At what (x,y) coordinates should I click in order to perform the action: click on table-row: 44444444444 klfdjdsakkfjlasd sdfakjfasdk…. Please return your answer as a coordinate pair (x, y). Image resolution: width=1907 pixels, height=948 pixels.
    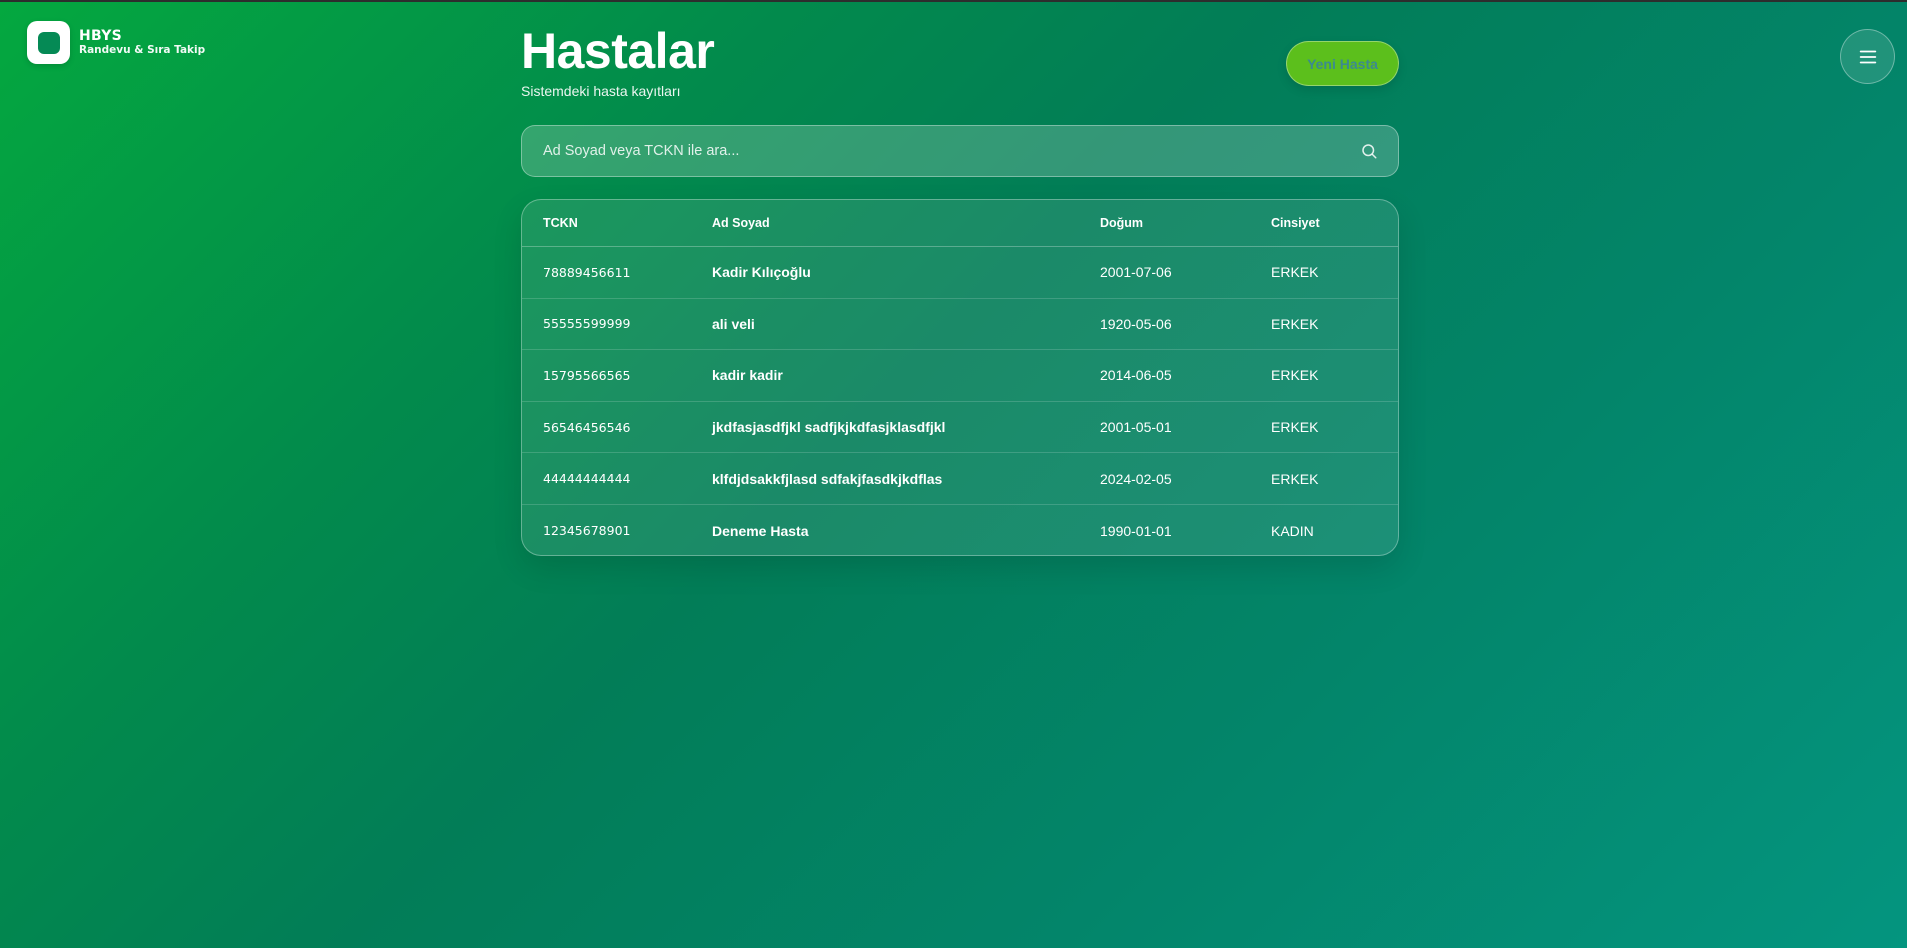
    Looking at the image, I should click on (960, 479).